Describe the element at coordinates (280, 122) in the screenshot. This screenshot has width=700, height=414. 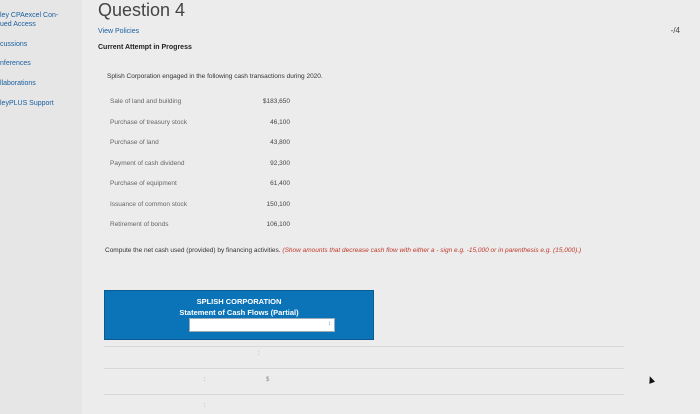
I see `transaction-value: 46,100` at that location.